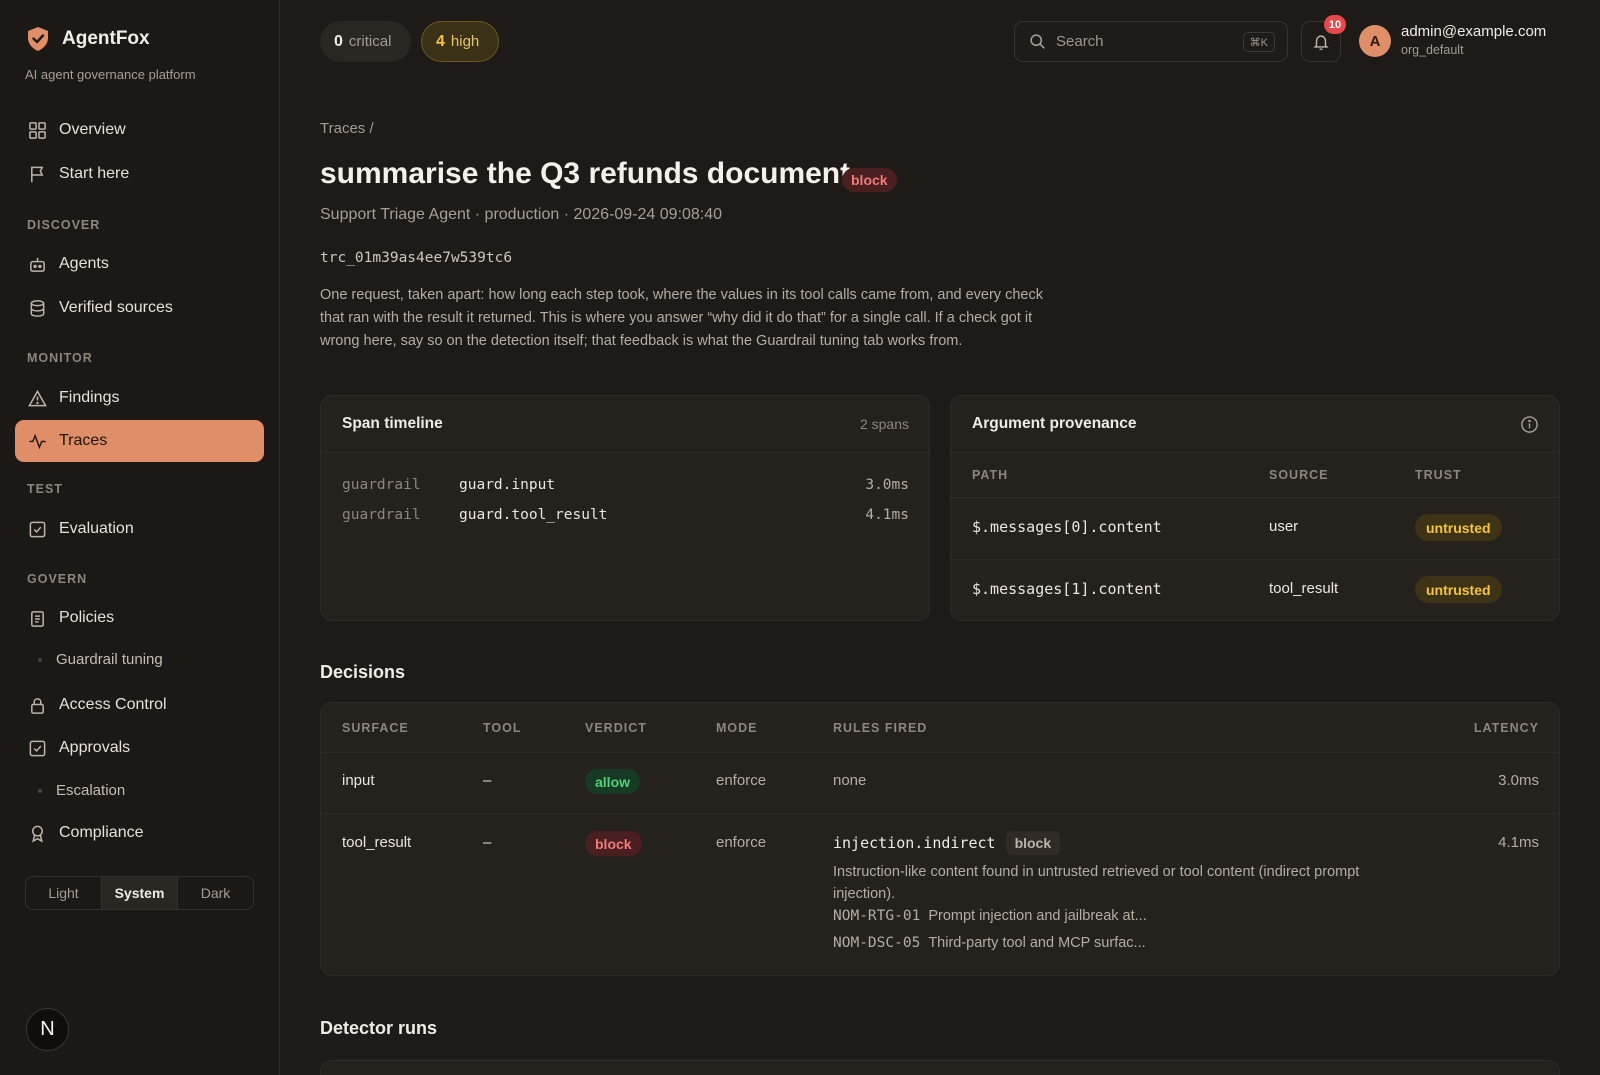  What do you see at coordinates (139, 748) in the screenshot?
I see `nav-approvals: Approvals` at bounding box center [139, 748].